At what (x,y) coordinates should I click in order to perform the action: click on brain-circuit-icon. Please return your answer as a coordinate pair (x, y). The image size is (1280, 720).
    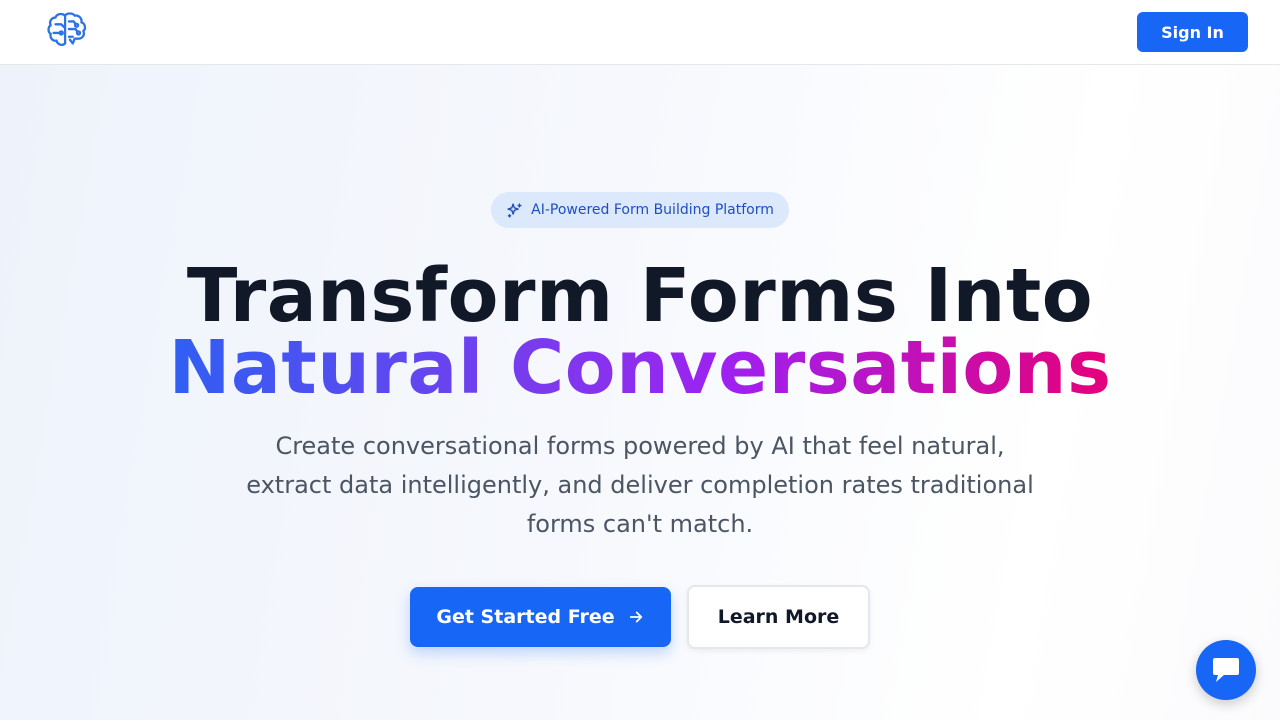
    Looking at the image, I should click on (67, 31).